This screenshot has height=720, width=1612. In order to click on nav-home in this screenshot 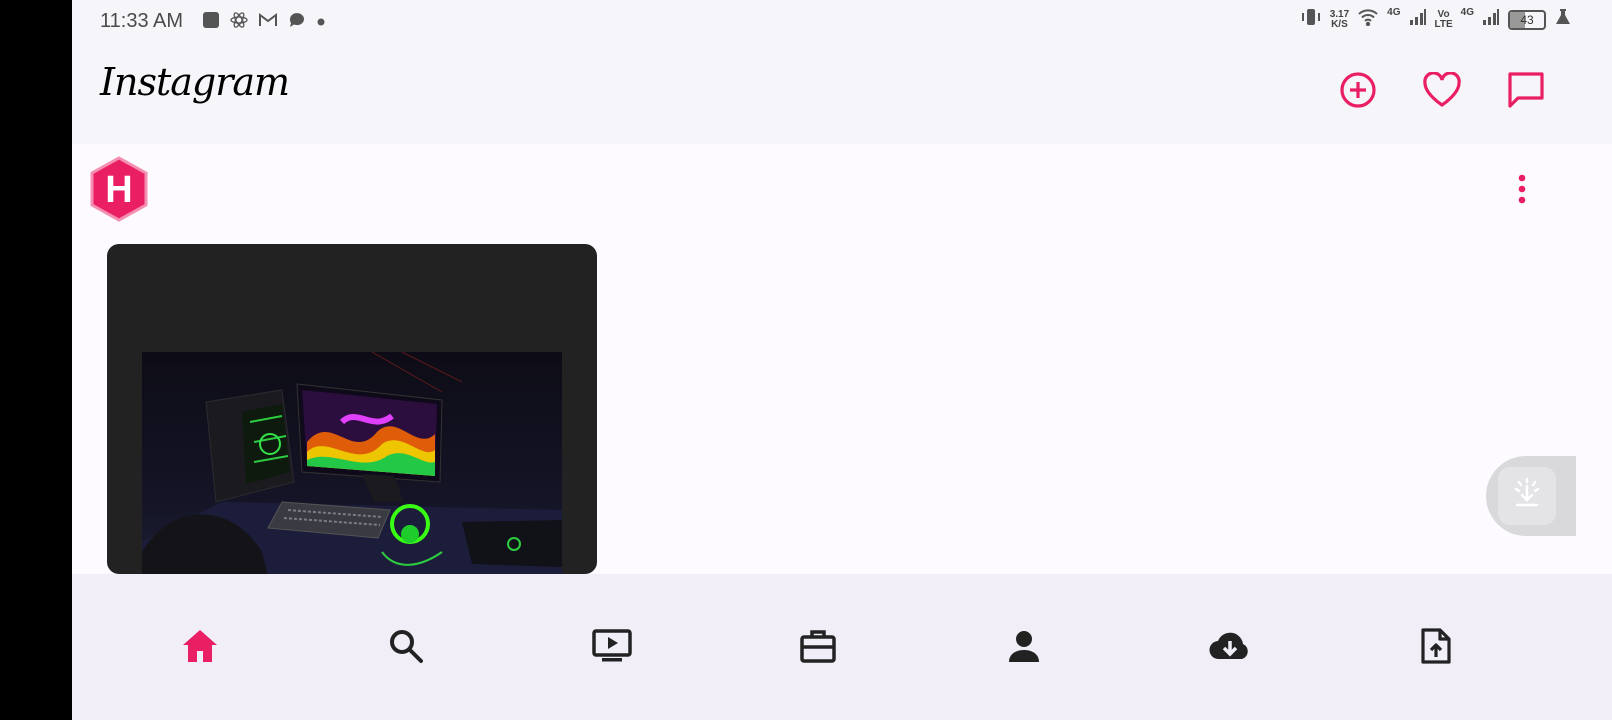, I will do `click(200, 648)`.